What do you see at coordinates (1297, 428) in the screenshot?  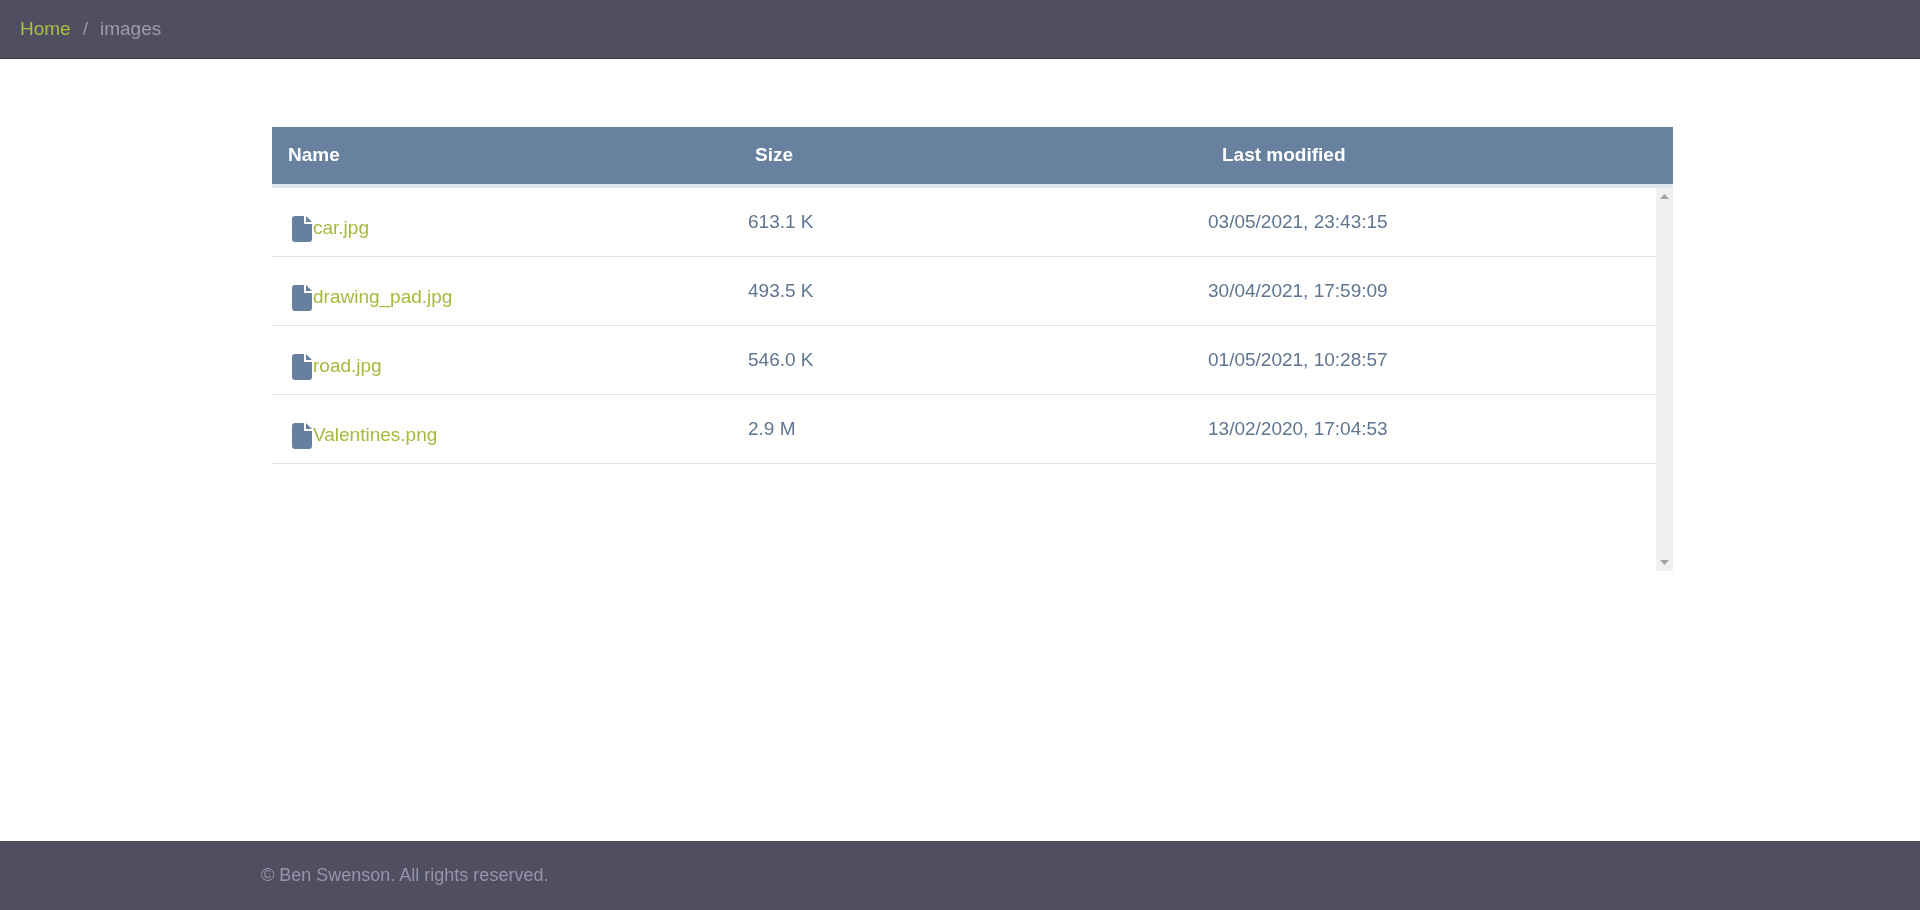 I see `modified-date: 13/02/2020, 17:04:53` at bounding box center [1297, 428].